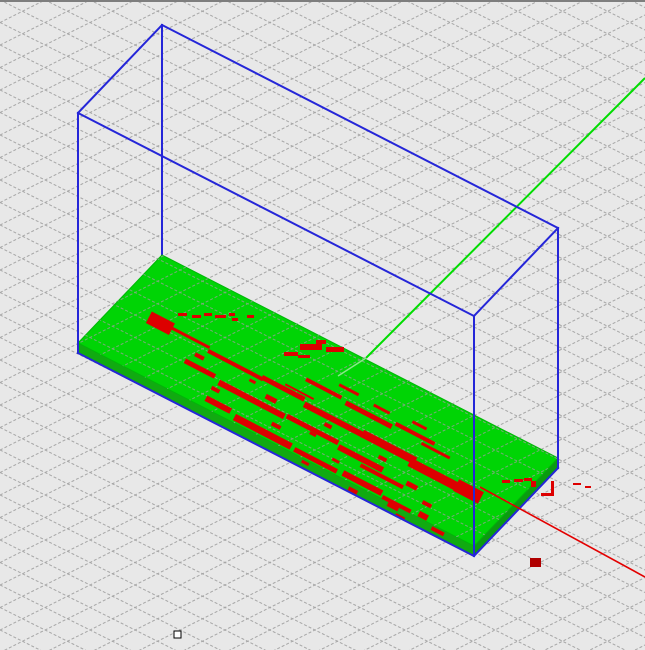  What do you see at coordinates (177, 634) in the screenshot?
I see `origin-marker-handle` at bounding box center [177, 634].